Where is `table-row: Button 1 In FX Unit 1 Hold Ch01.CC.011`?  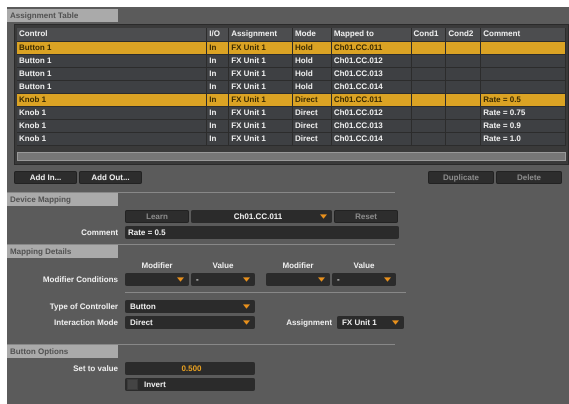 table-row: Button 1 In FX Unit 1 Hold Ch01.CC.011 is located at coordinates (291, 48).